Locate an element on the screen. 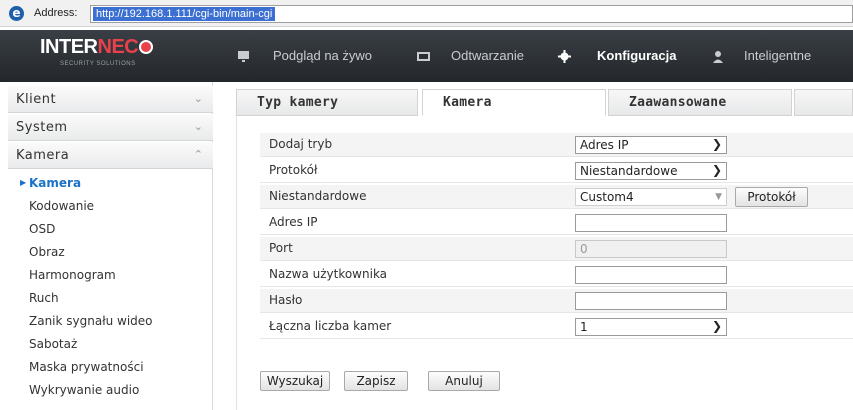  form-row-nazwa-uzytkownika: Nazwa użytkownika is located at coordinates (556, 275).